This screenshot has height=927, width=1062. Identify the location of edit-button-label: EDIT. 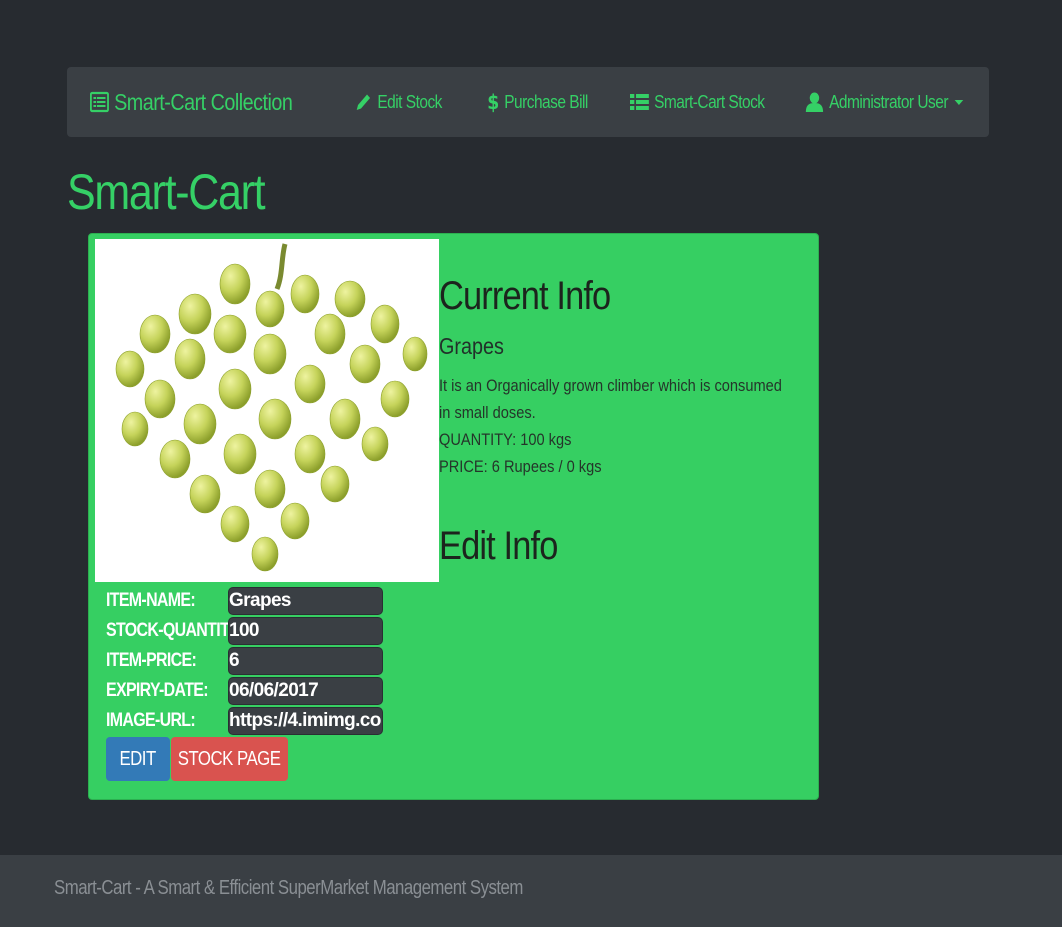
(138, 758).